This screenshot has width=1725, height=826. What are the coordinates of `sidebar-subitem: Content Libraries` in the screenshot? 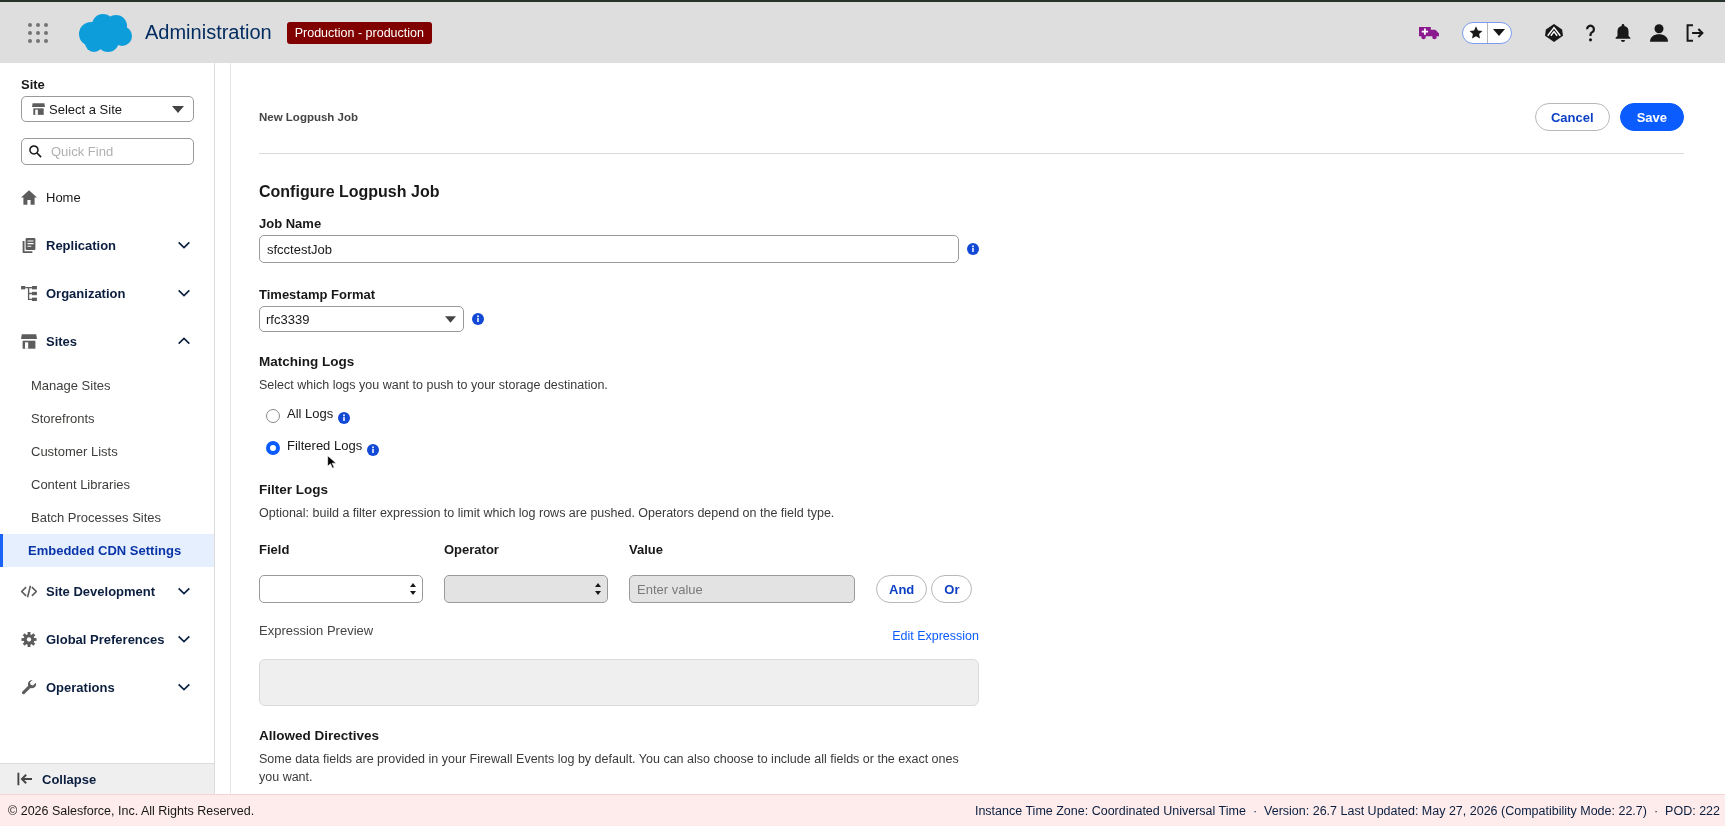 It's located at (107, 484).